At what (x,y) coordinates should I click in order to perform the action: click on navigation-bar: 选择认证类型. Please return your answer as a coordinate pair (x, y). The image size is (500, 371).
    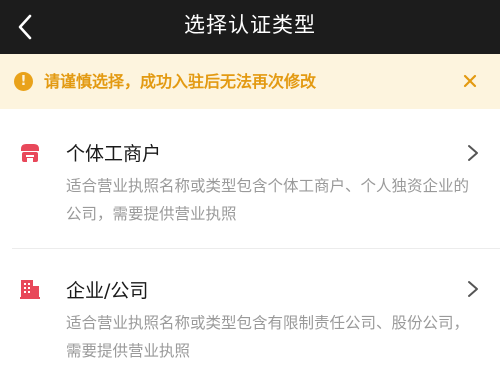
    Looking at the image, I should click on (250, 27).